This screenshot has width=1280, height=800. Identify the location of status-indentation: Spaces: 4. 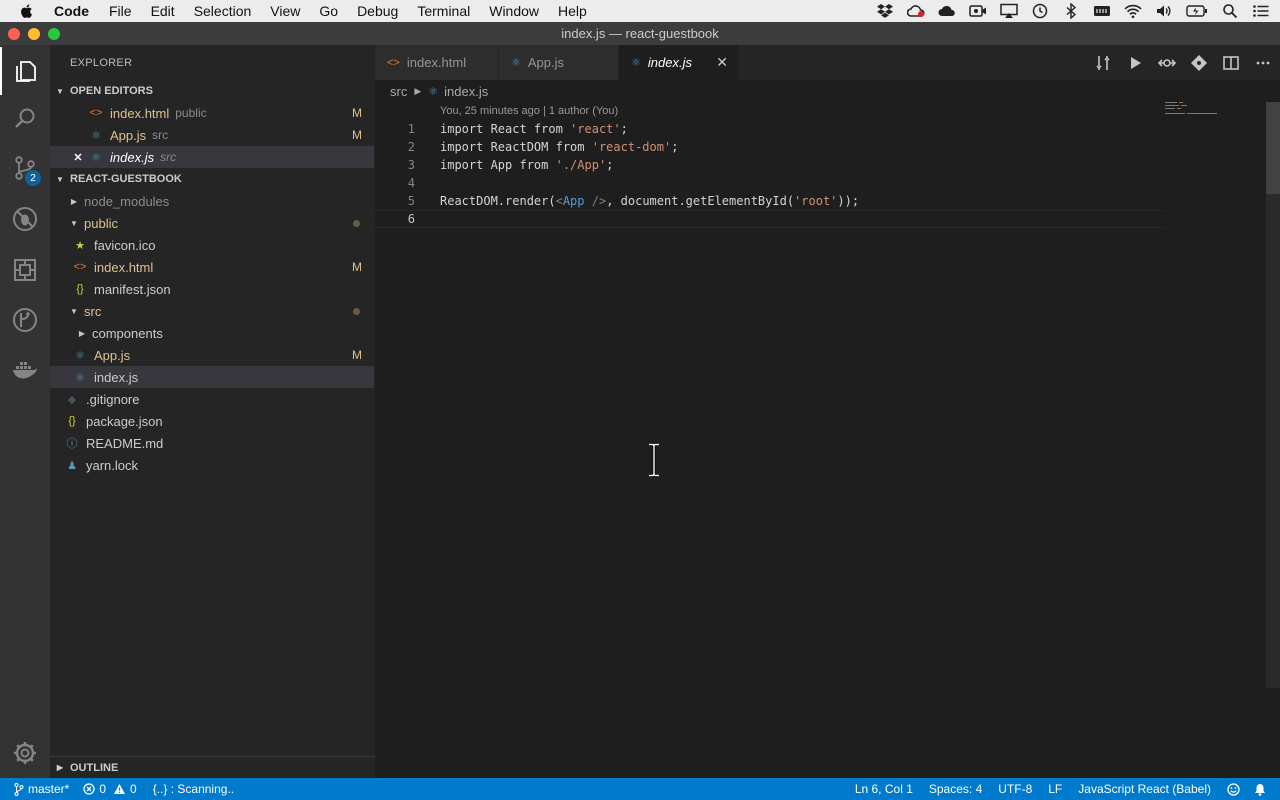
(955, 789).